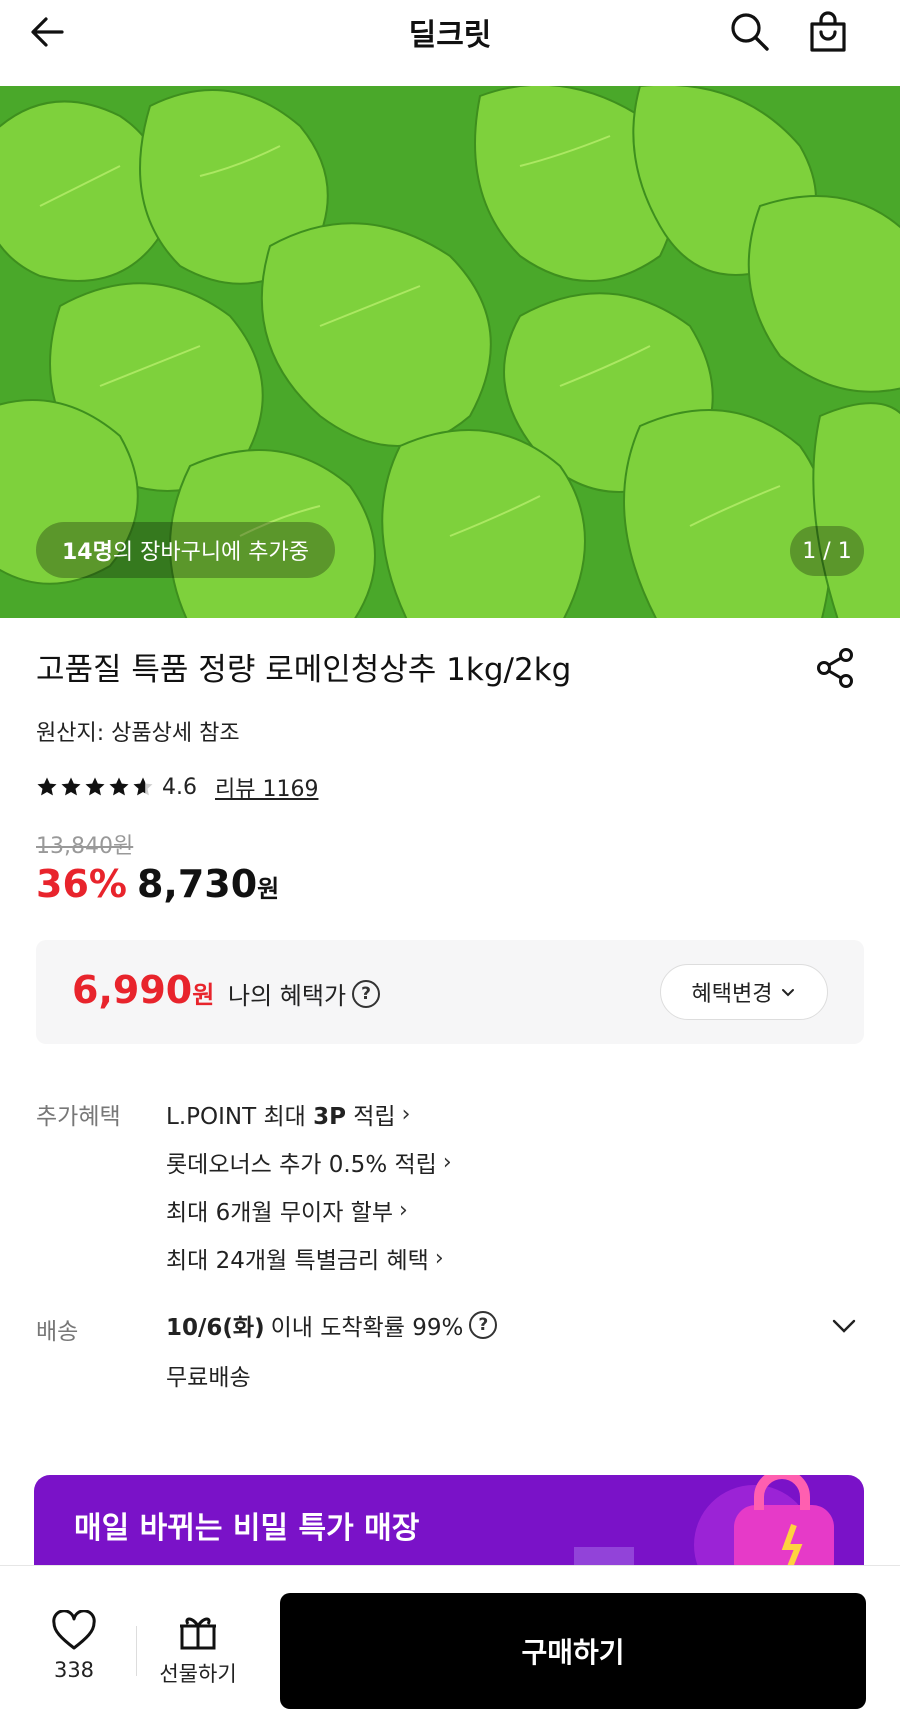 The width and height of the screenshot is (900, 1728). I want to click on discount-rate: 36%, so click(81, 884).